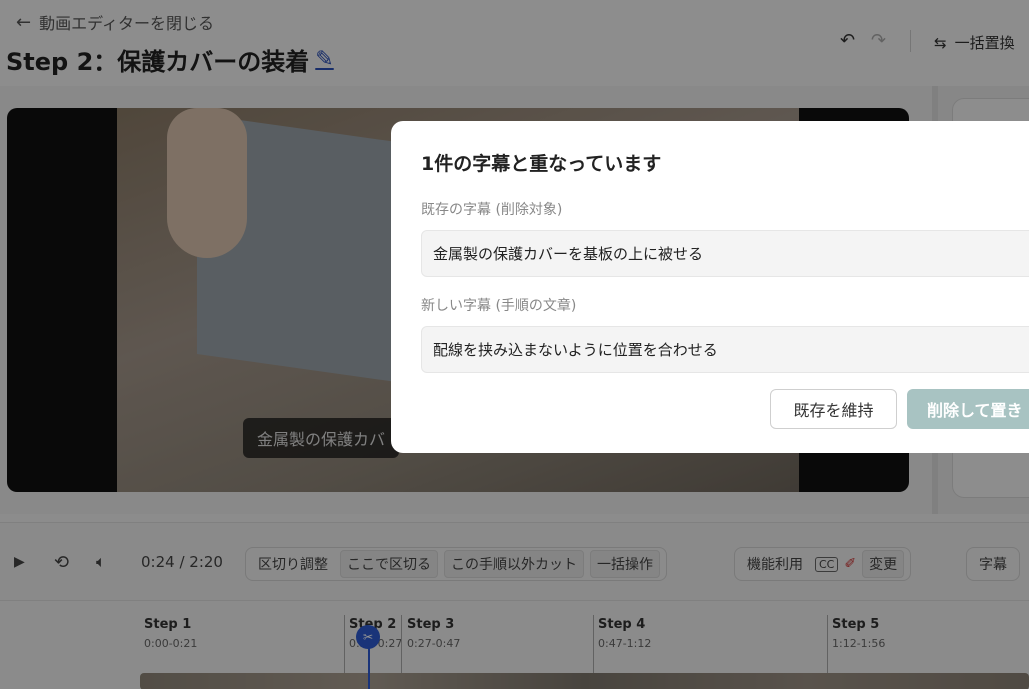 The image size is (1029, 689). Describe the element at coordinates (575, 350) in the screenshot. I see `new-subtitle-text: 配線を挟み込まないように位置を合わせる` at that location.